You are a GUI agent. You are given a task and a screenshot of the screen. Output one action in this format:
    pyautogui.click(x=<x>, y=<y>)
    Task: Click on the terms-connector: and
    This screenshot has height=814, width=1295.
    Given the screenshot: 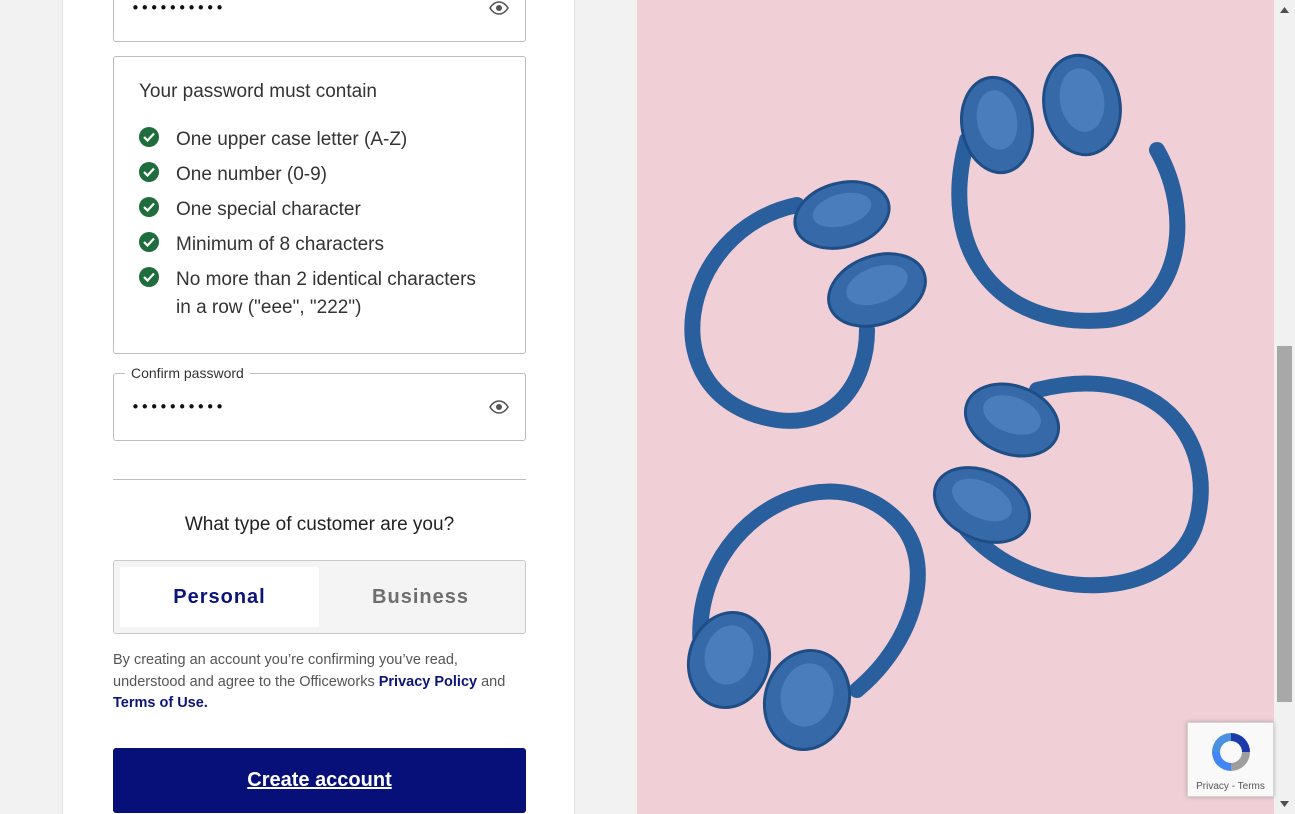 What is the action you would take?
    pyautogui.click(x=491, y=681)
    